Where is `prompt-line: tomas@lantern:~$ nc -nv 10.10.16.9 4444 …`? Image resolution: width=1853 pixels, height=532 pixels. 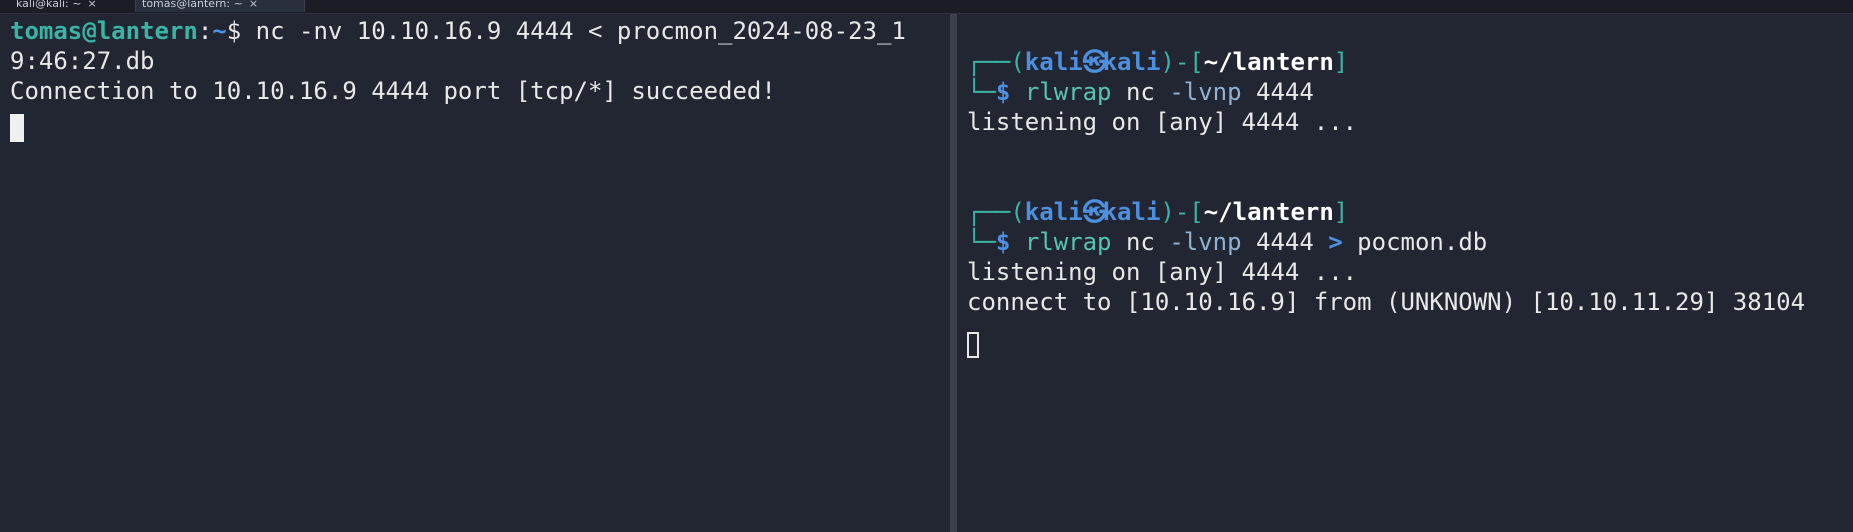 prompt-line: tomas@lantern:~$ nc -nv 10.10.16.9 4444 … is located at coordinates (458, 31).